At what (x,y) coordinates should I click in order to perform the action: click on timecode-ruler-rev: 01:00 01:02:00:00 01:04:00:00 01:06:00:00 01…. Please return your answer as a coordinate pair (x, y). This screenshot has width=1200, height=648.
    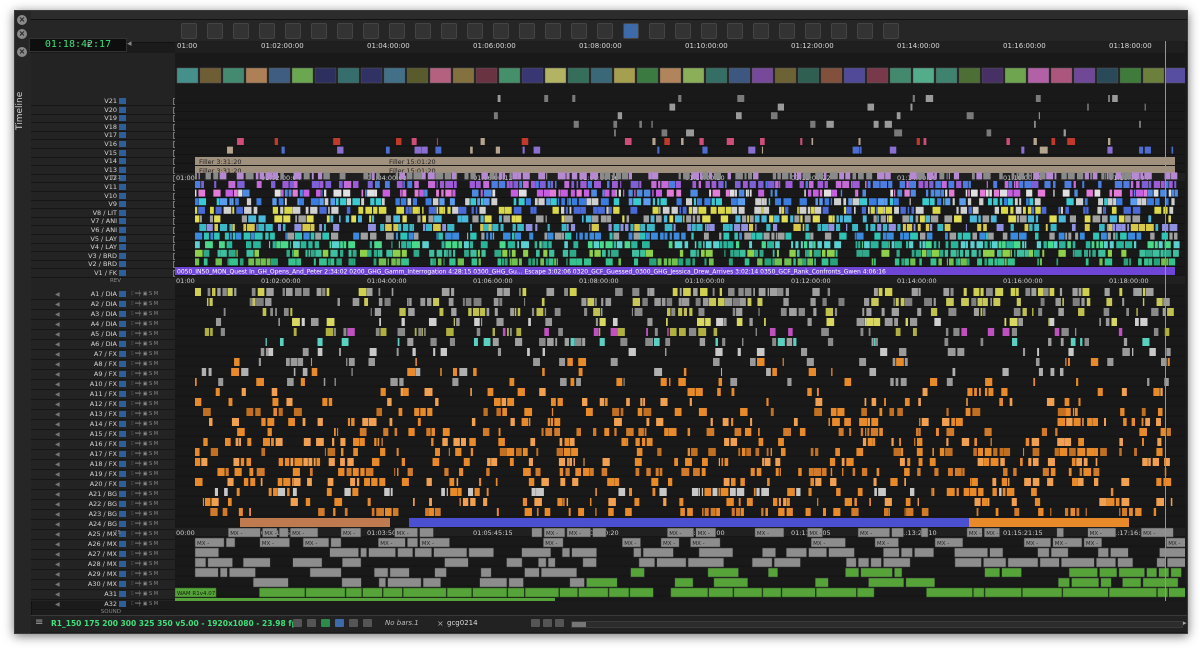
    Looking at the image, I should click on (680, 280).